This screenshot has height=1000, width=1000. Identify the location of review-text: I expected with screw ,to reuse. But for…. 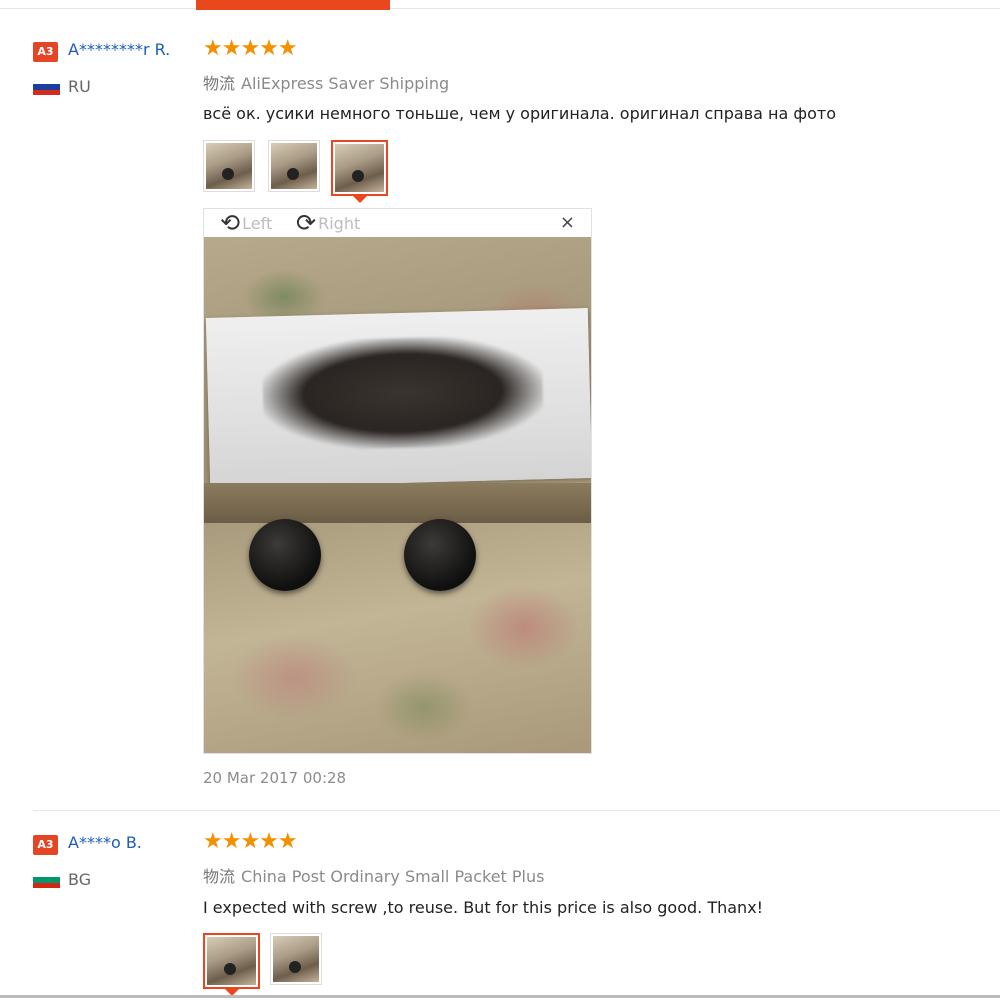
(483, 907).